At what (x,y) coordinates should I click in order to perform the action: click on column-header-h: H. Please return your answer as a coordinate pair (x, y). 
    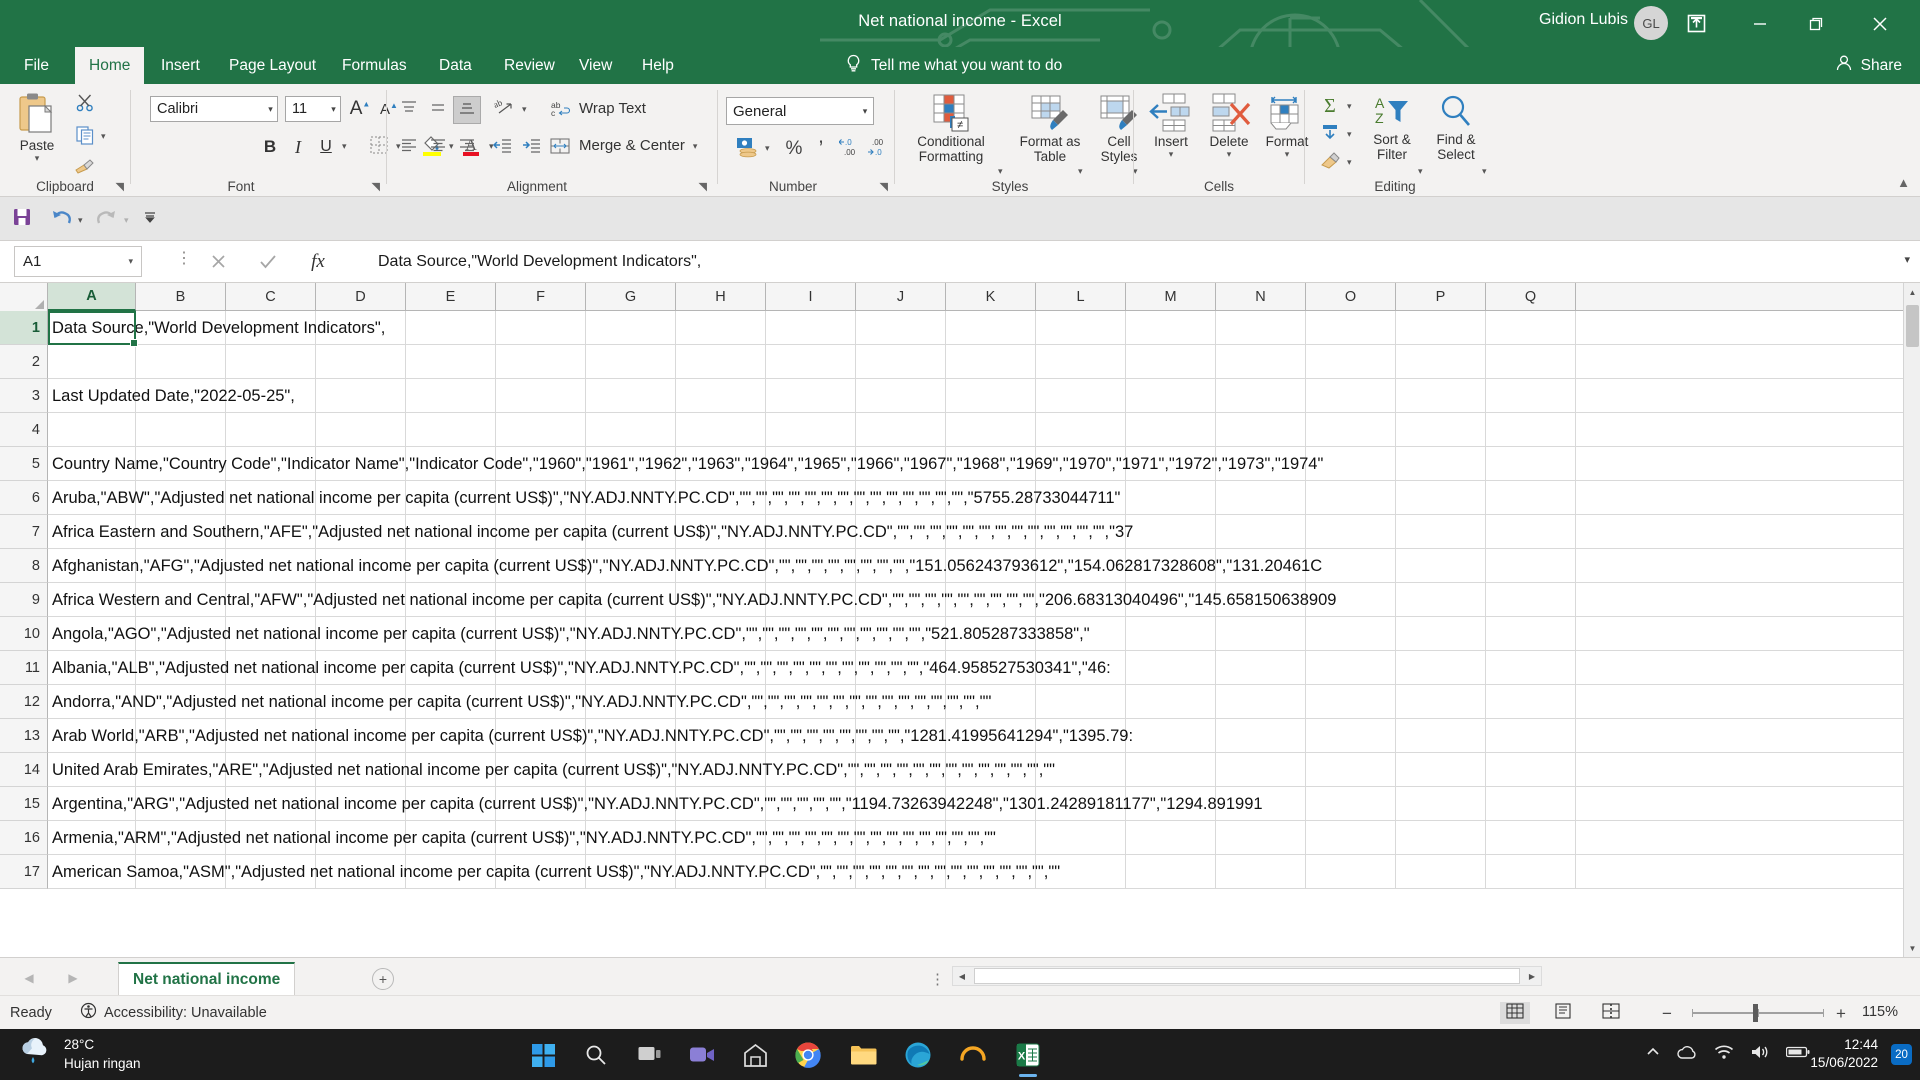
    Looking at the image, I should click on (721, 297).